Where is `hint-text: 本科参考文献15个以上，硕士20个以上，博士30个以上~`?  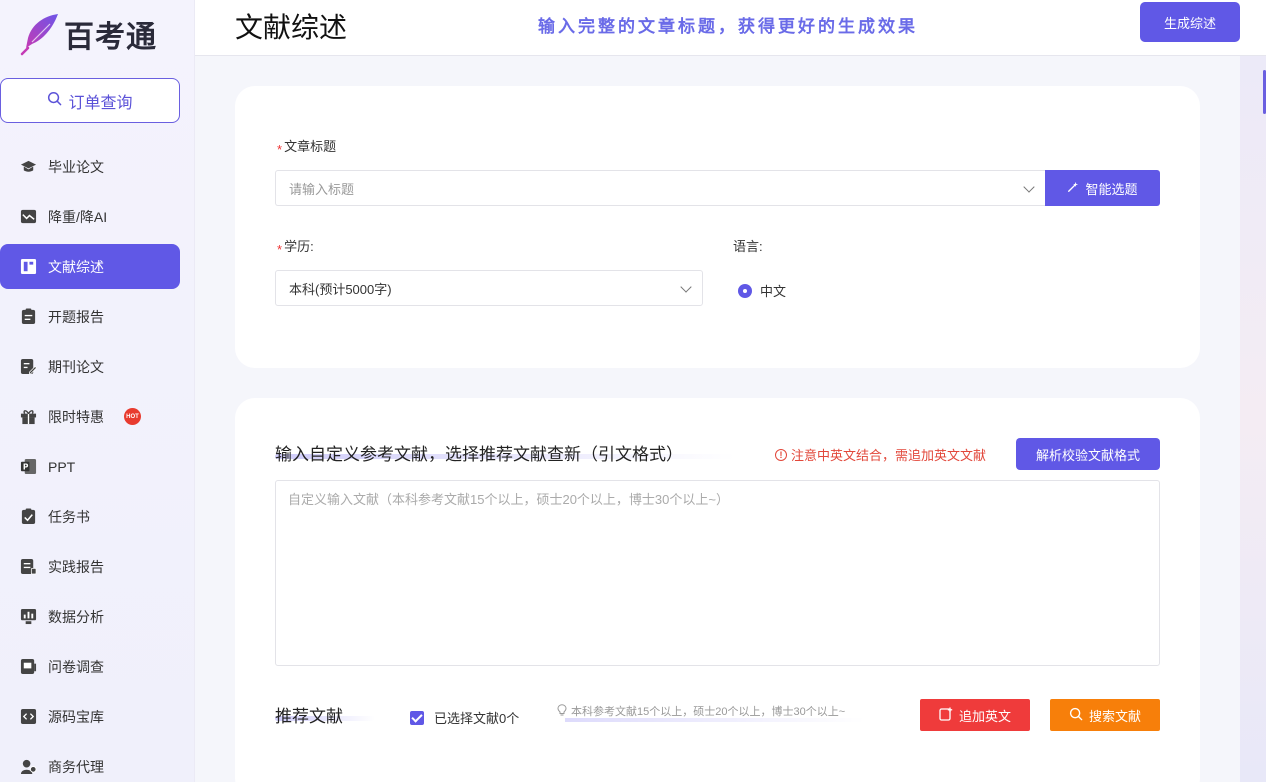 hint-text: 本科参考文献15个以上，硕士20个以上，博士30个以上~ is located at coordinates (708, 712).